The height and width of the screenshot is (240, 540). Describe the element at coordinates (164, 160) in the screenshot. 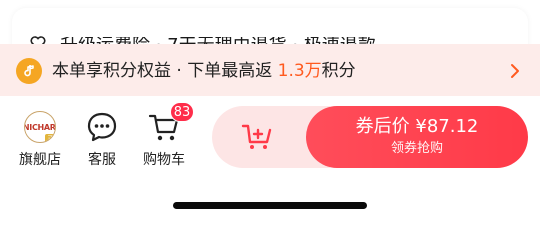

I see `cart-label: 购物车` at that location.